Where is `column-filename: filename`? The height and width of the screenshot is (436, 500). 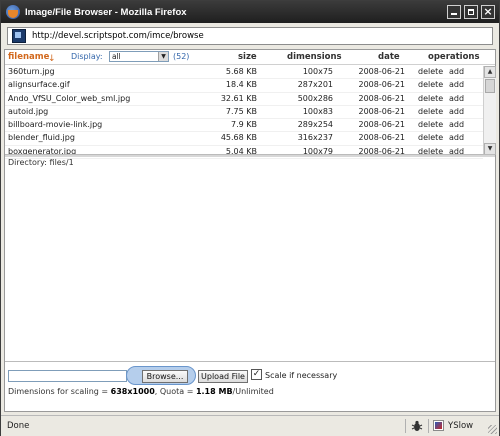 column-filename: filename is located at coordinates (28, 57).